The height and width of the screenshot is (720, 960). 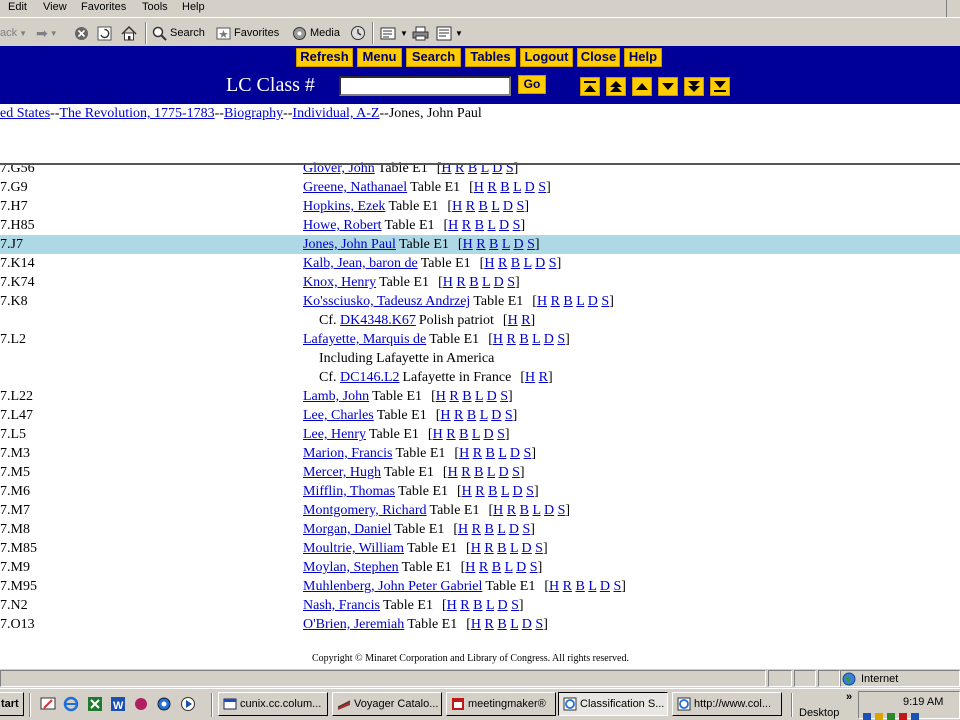 I want to click on task-meetingmaker: meetingmaker®, so click(x=501, y=704).